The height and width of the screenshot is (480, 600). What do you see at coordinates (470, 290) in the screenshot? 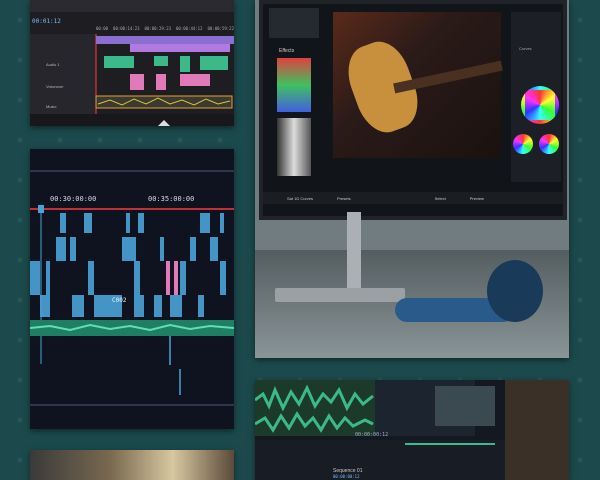
I see `headphones` at bounding box center [470, 290].